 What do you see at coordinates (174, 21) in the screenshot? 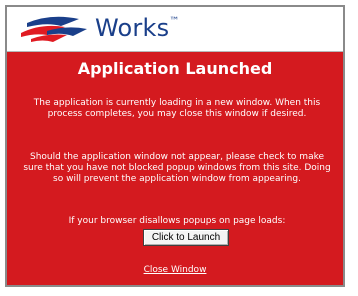
I see `trademark-symbol: ™` at bounding box center [174, 21].